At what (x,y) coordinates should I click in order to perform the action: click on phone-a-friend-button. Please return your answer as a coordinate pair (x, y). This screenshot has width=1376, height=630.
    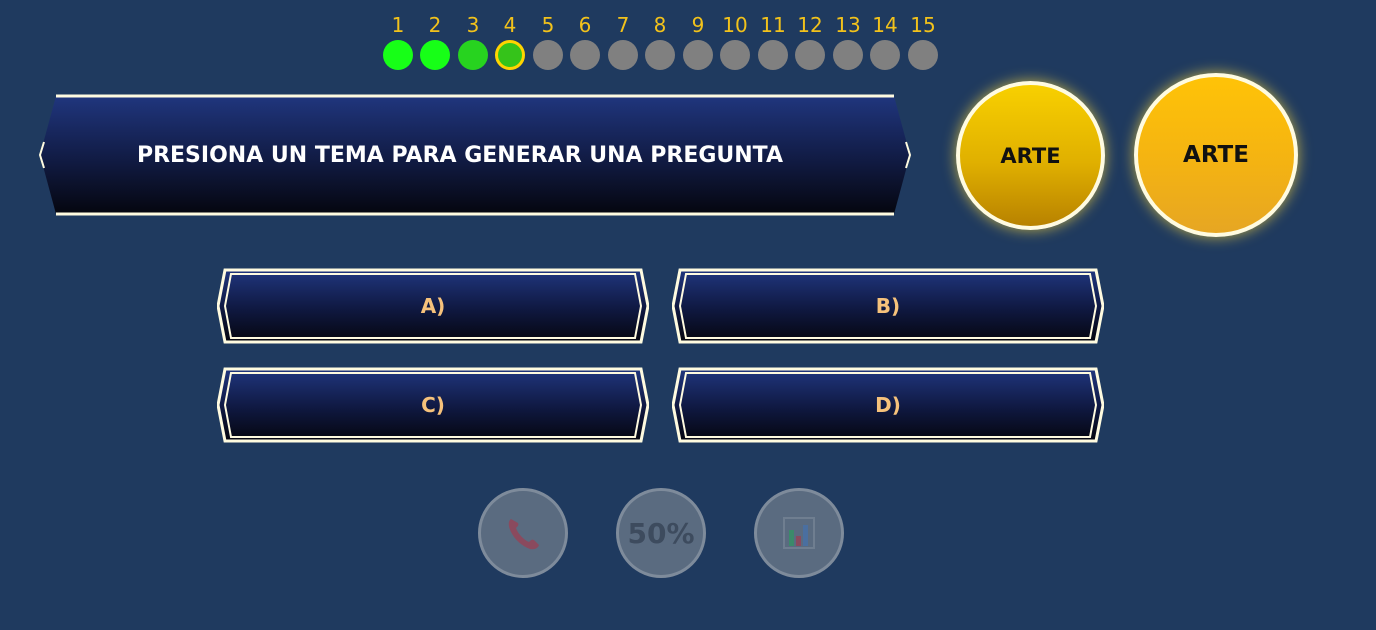
    Looking at the image, I should click on (523, 533).